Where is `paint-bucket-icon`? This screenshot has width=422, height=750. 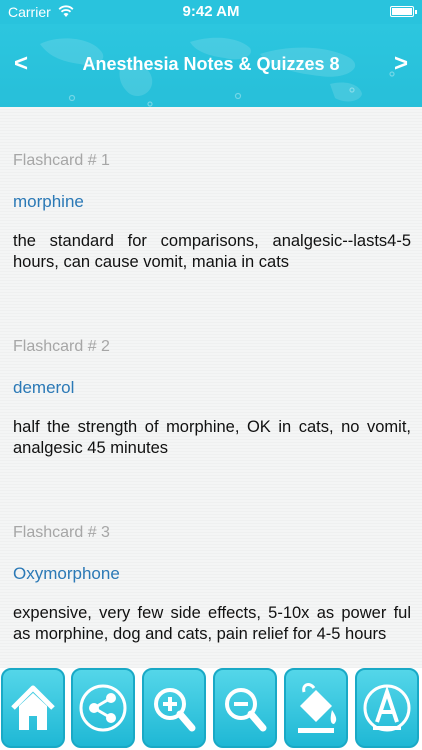
paint-bucket-icon is located at coordinates (317, 708).